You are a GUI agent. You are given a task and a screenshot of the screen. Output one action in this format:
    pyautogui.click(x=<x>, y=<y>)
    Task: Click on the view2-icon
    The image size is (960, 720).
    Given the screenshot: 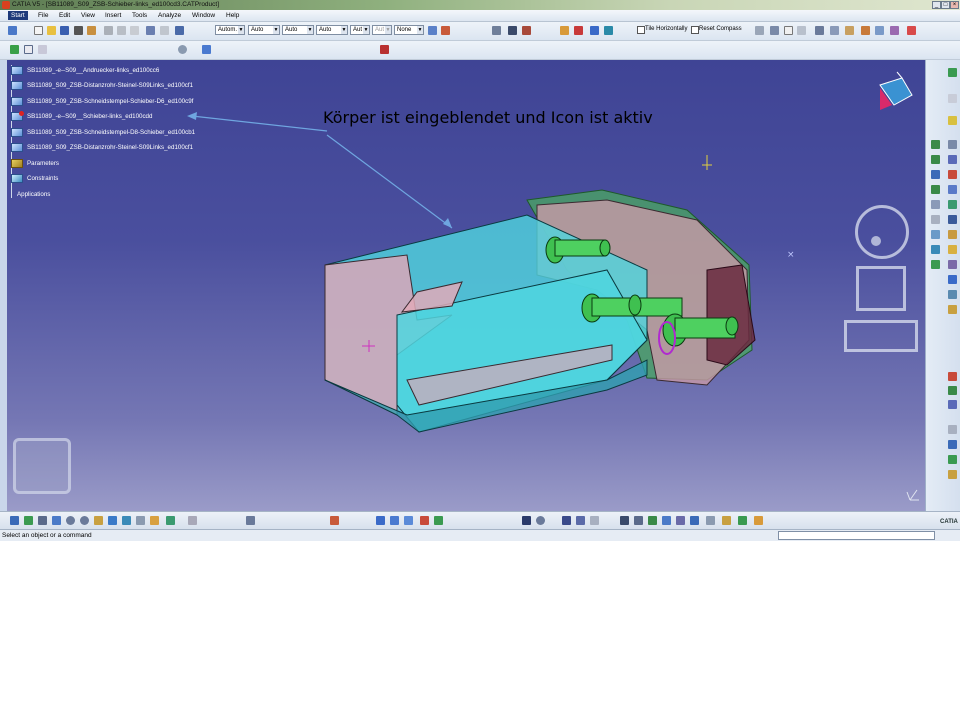 What is the action you would take?
    pyautogui.click(x=801, y=30)
    